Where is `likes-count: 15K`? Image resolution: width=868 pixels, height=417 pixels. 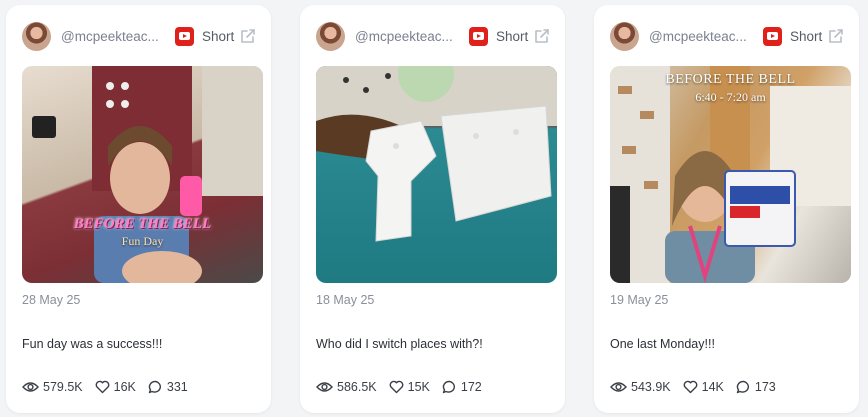 likes-count: 15K is located at coordinates (418, 387).